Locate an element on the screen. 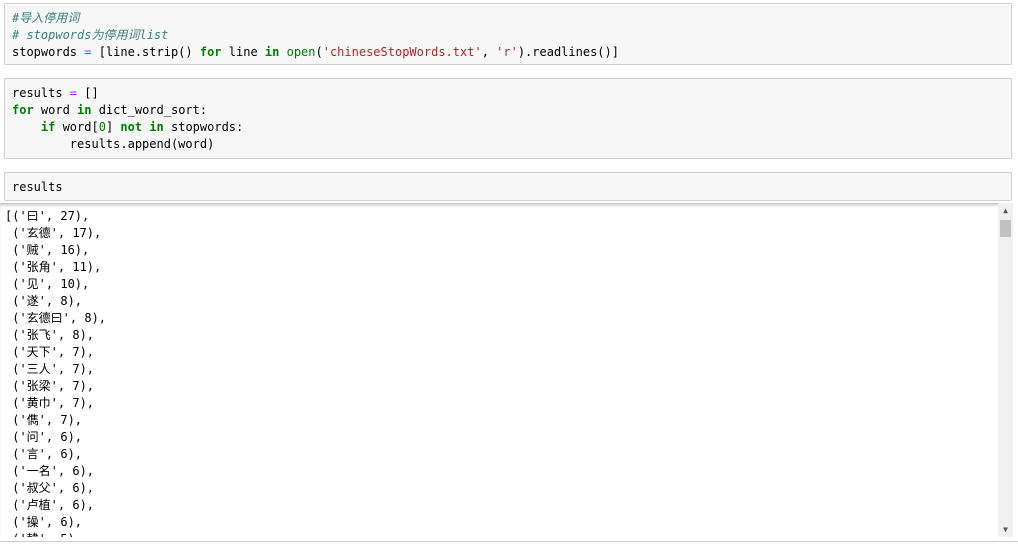 This screenshot has width=1018, height=546. scroll-down-arrow-icon: ▼ is located at coordinates (1005, 529).